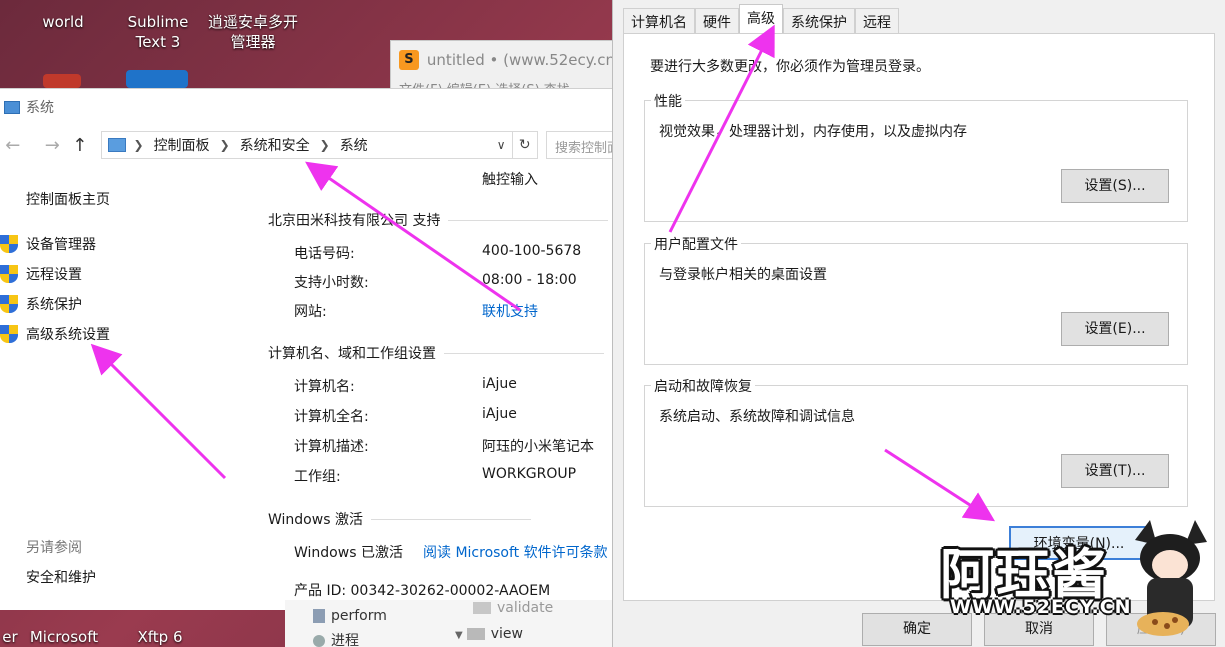 Image resolution: width=1225 pixels, height=647 pixels. I want to click on sidebar-item-label: 远程设置, so click(54, 275).